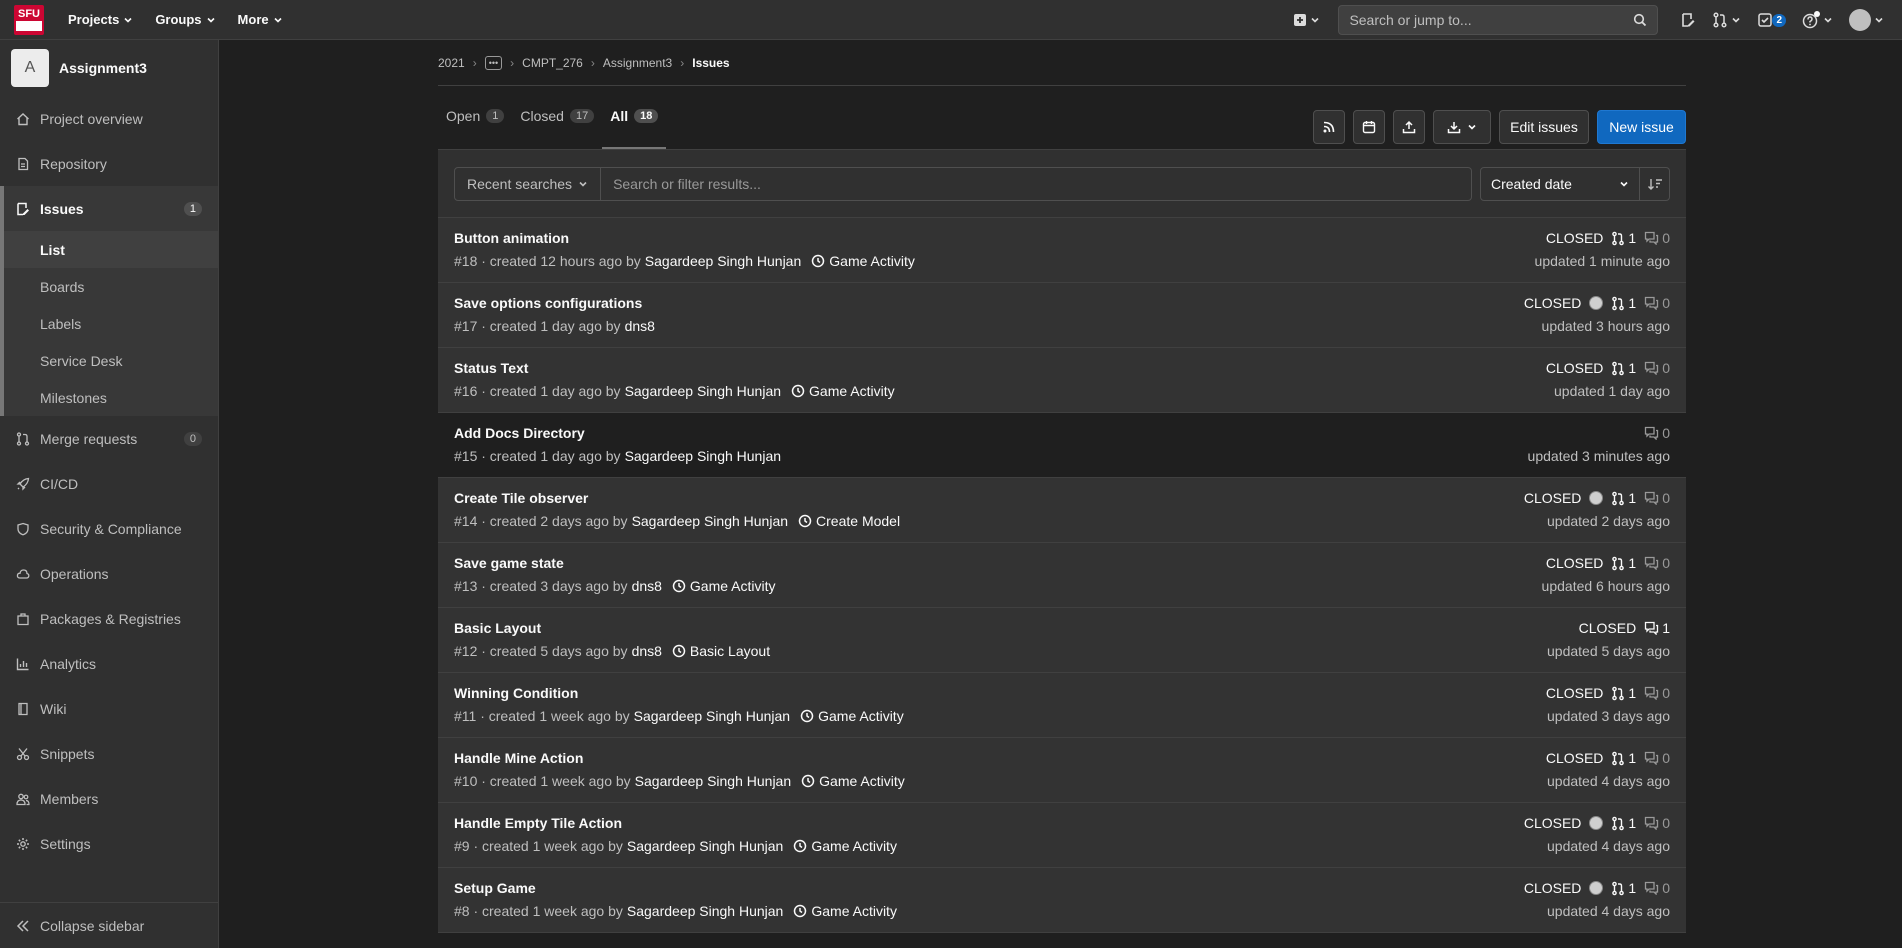 The width and height of the screenshot is (1902, 948). Describe the element at coordinates (1641, 127) in the screenshot. I see `new-issue-button: New issue` at that location.